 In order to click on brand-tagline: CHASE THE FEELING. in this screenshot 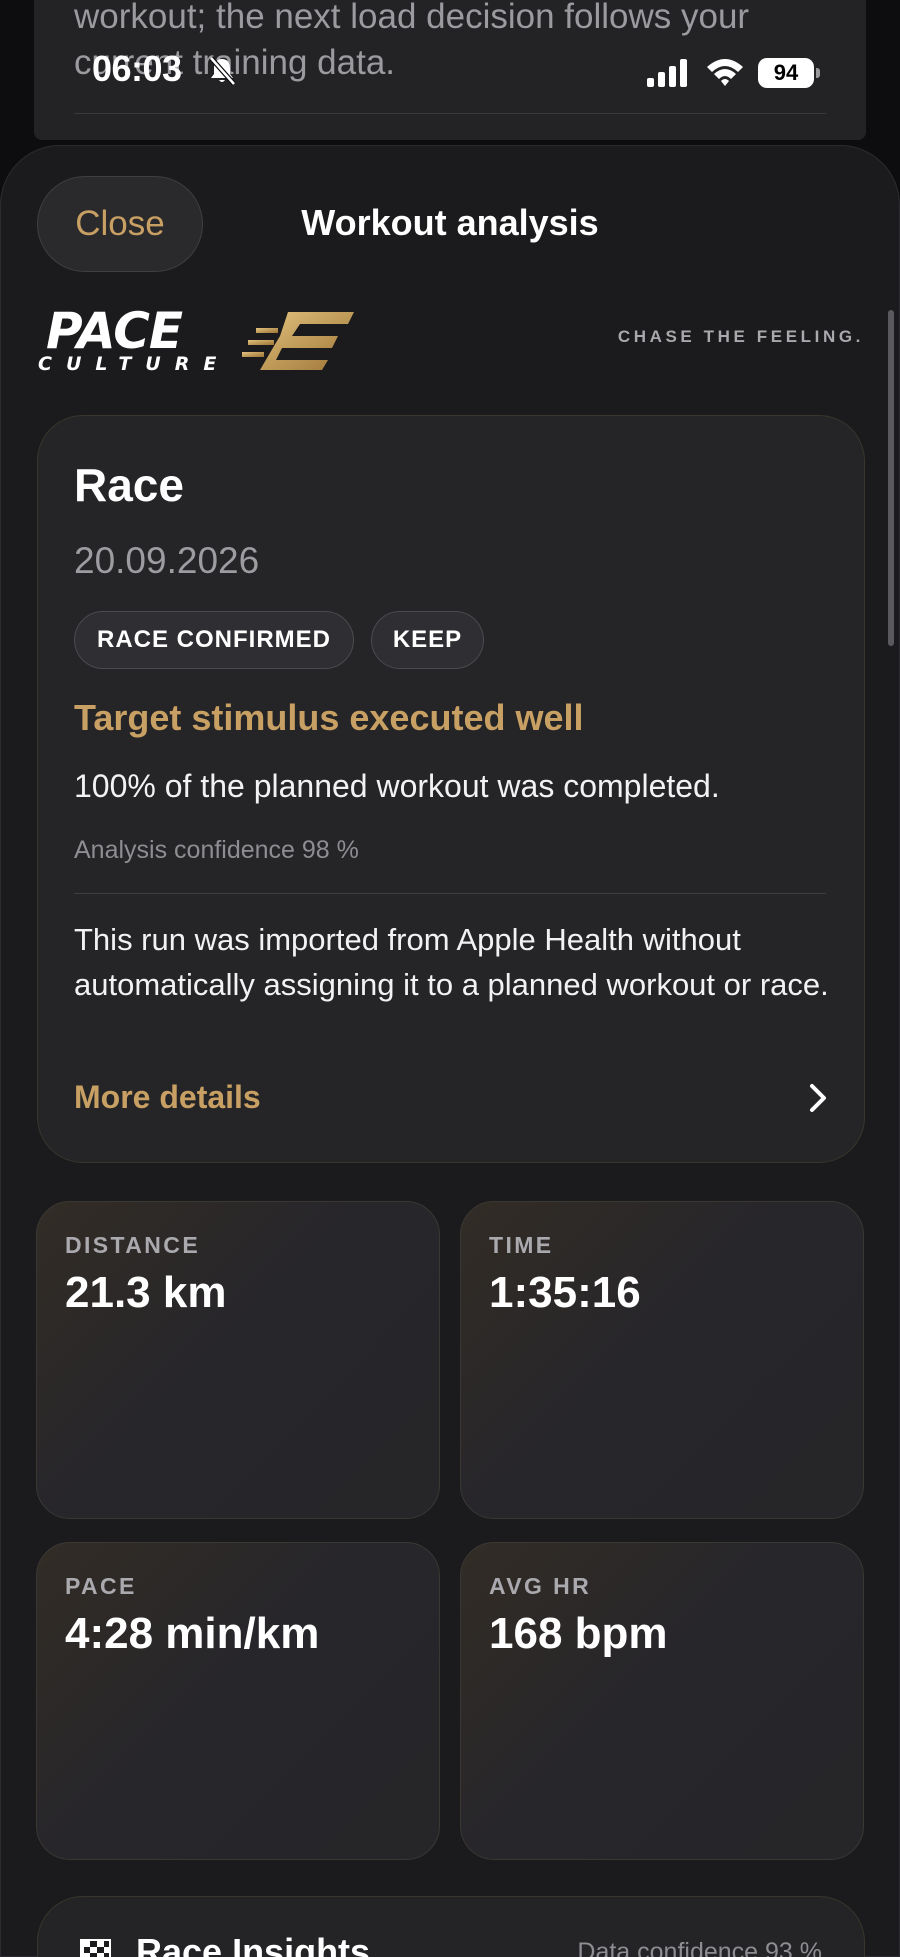, I will do `click(740, 336)`.